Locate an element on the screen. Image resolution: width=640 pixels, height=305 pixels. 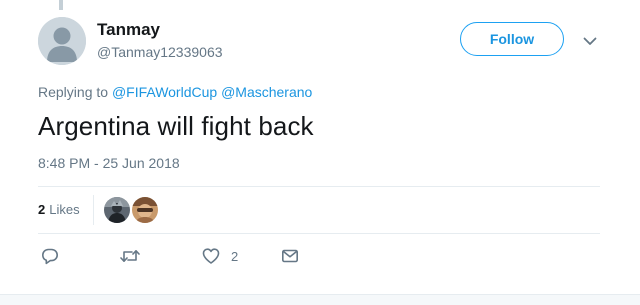
reply-button is located at coordinates (55, 256).